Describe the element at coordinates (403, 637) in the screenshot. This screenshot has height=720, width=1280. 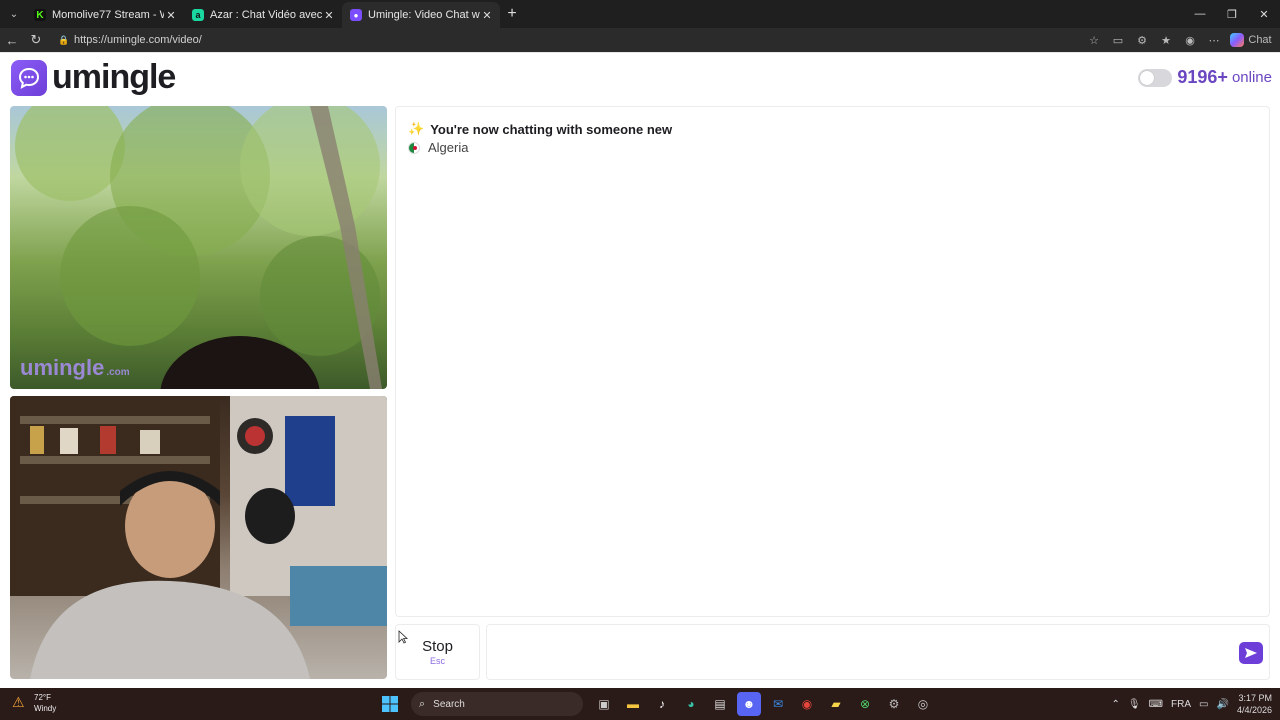
I see `mouse-cursor-icon` at that location.